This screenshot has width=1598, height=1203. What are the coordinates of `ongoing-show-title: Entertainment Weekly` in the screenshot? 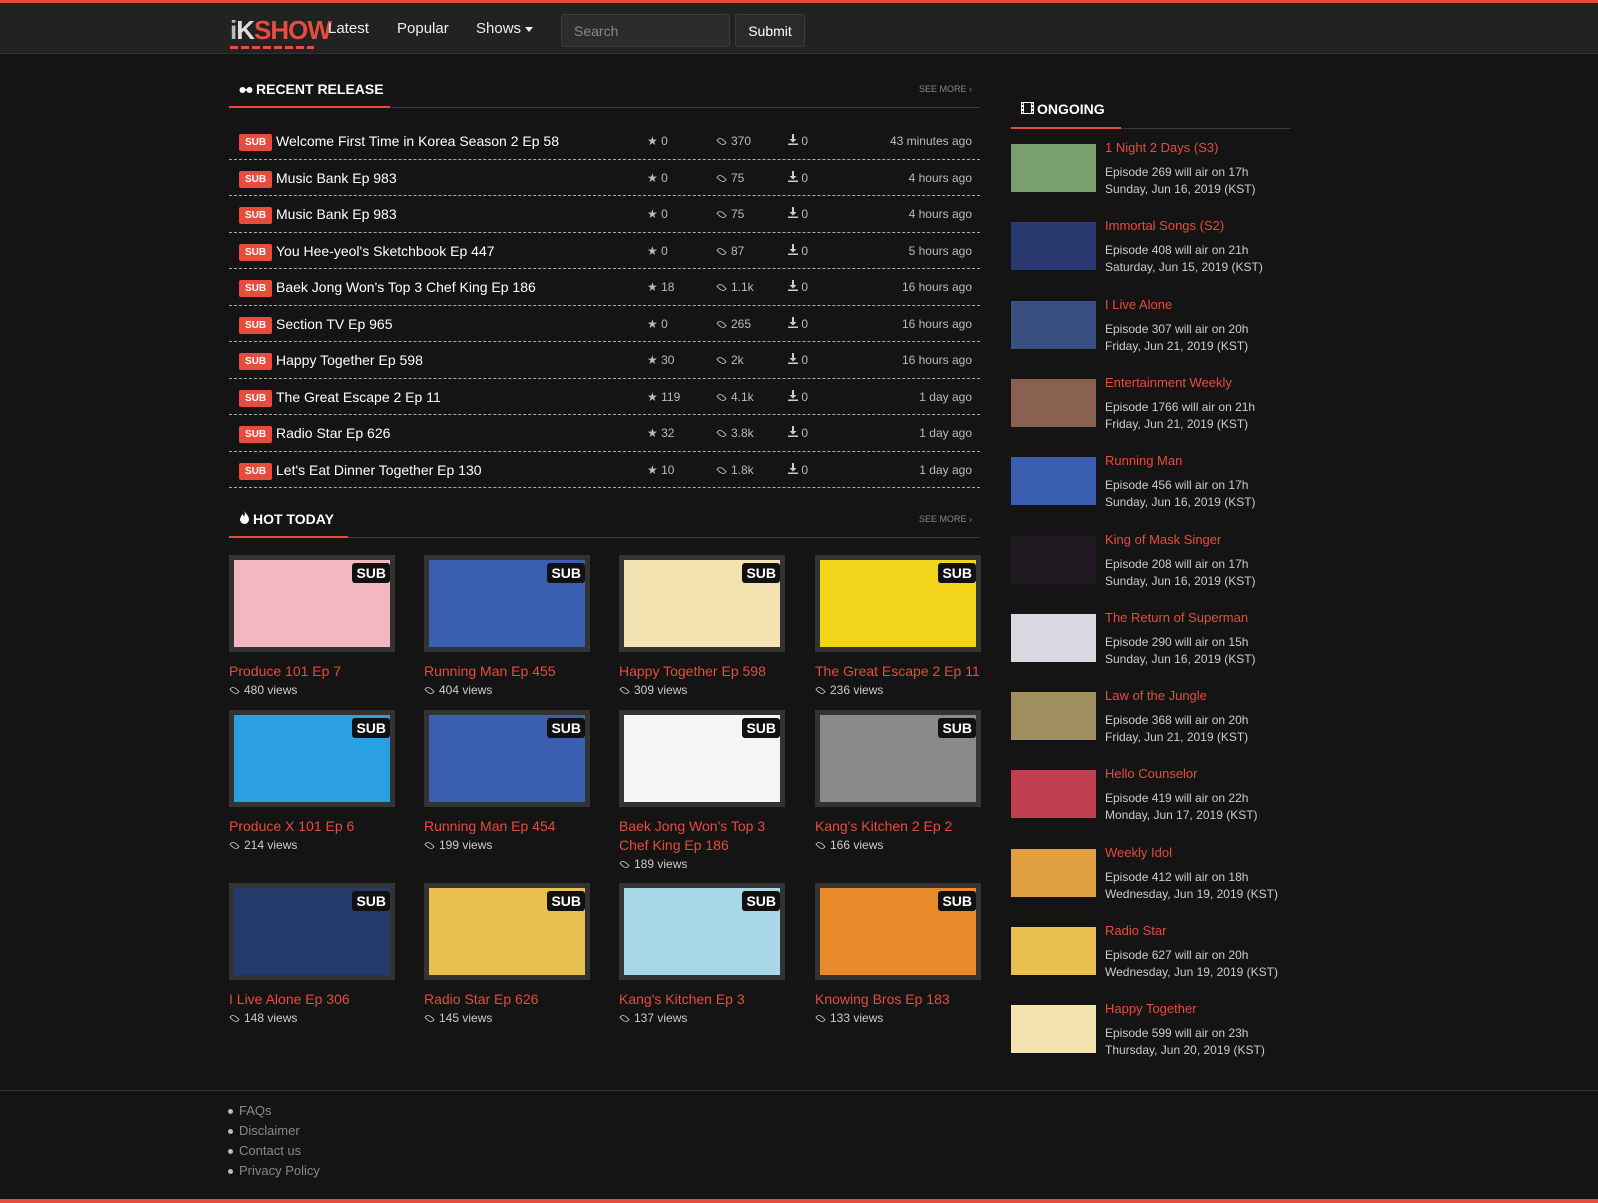 It's located at (1168, 382).